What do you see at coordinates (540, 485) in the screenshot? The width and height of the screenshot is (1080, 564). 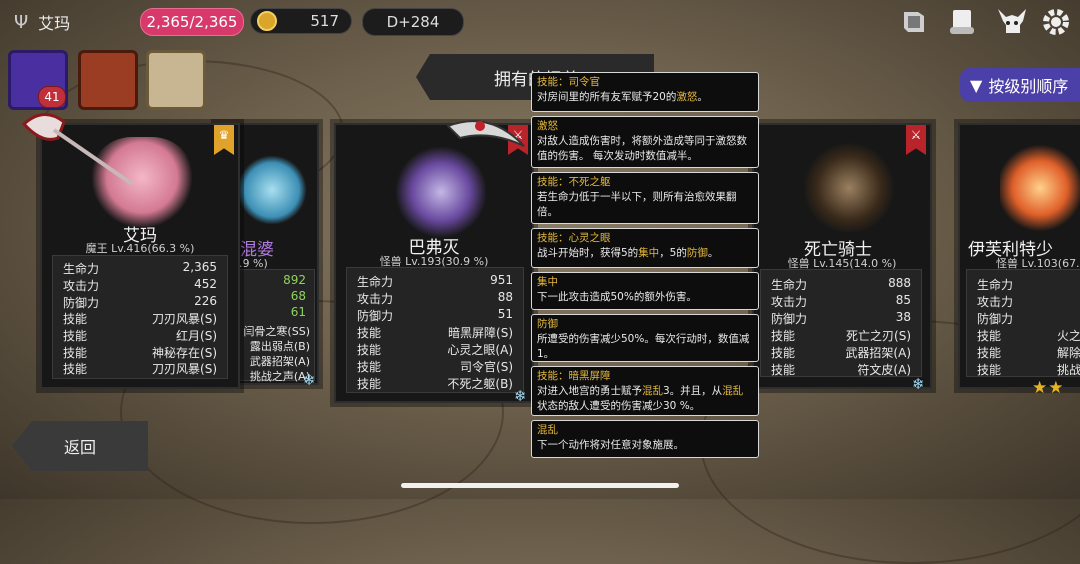 I see `home-indicator` at bounding box center [540, 485].